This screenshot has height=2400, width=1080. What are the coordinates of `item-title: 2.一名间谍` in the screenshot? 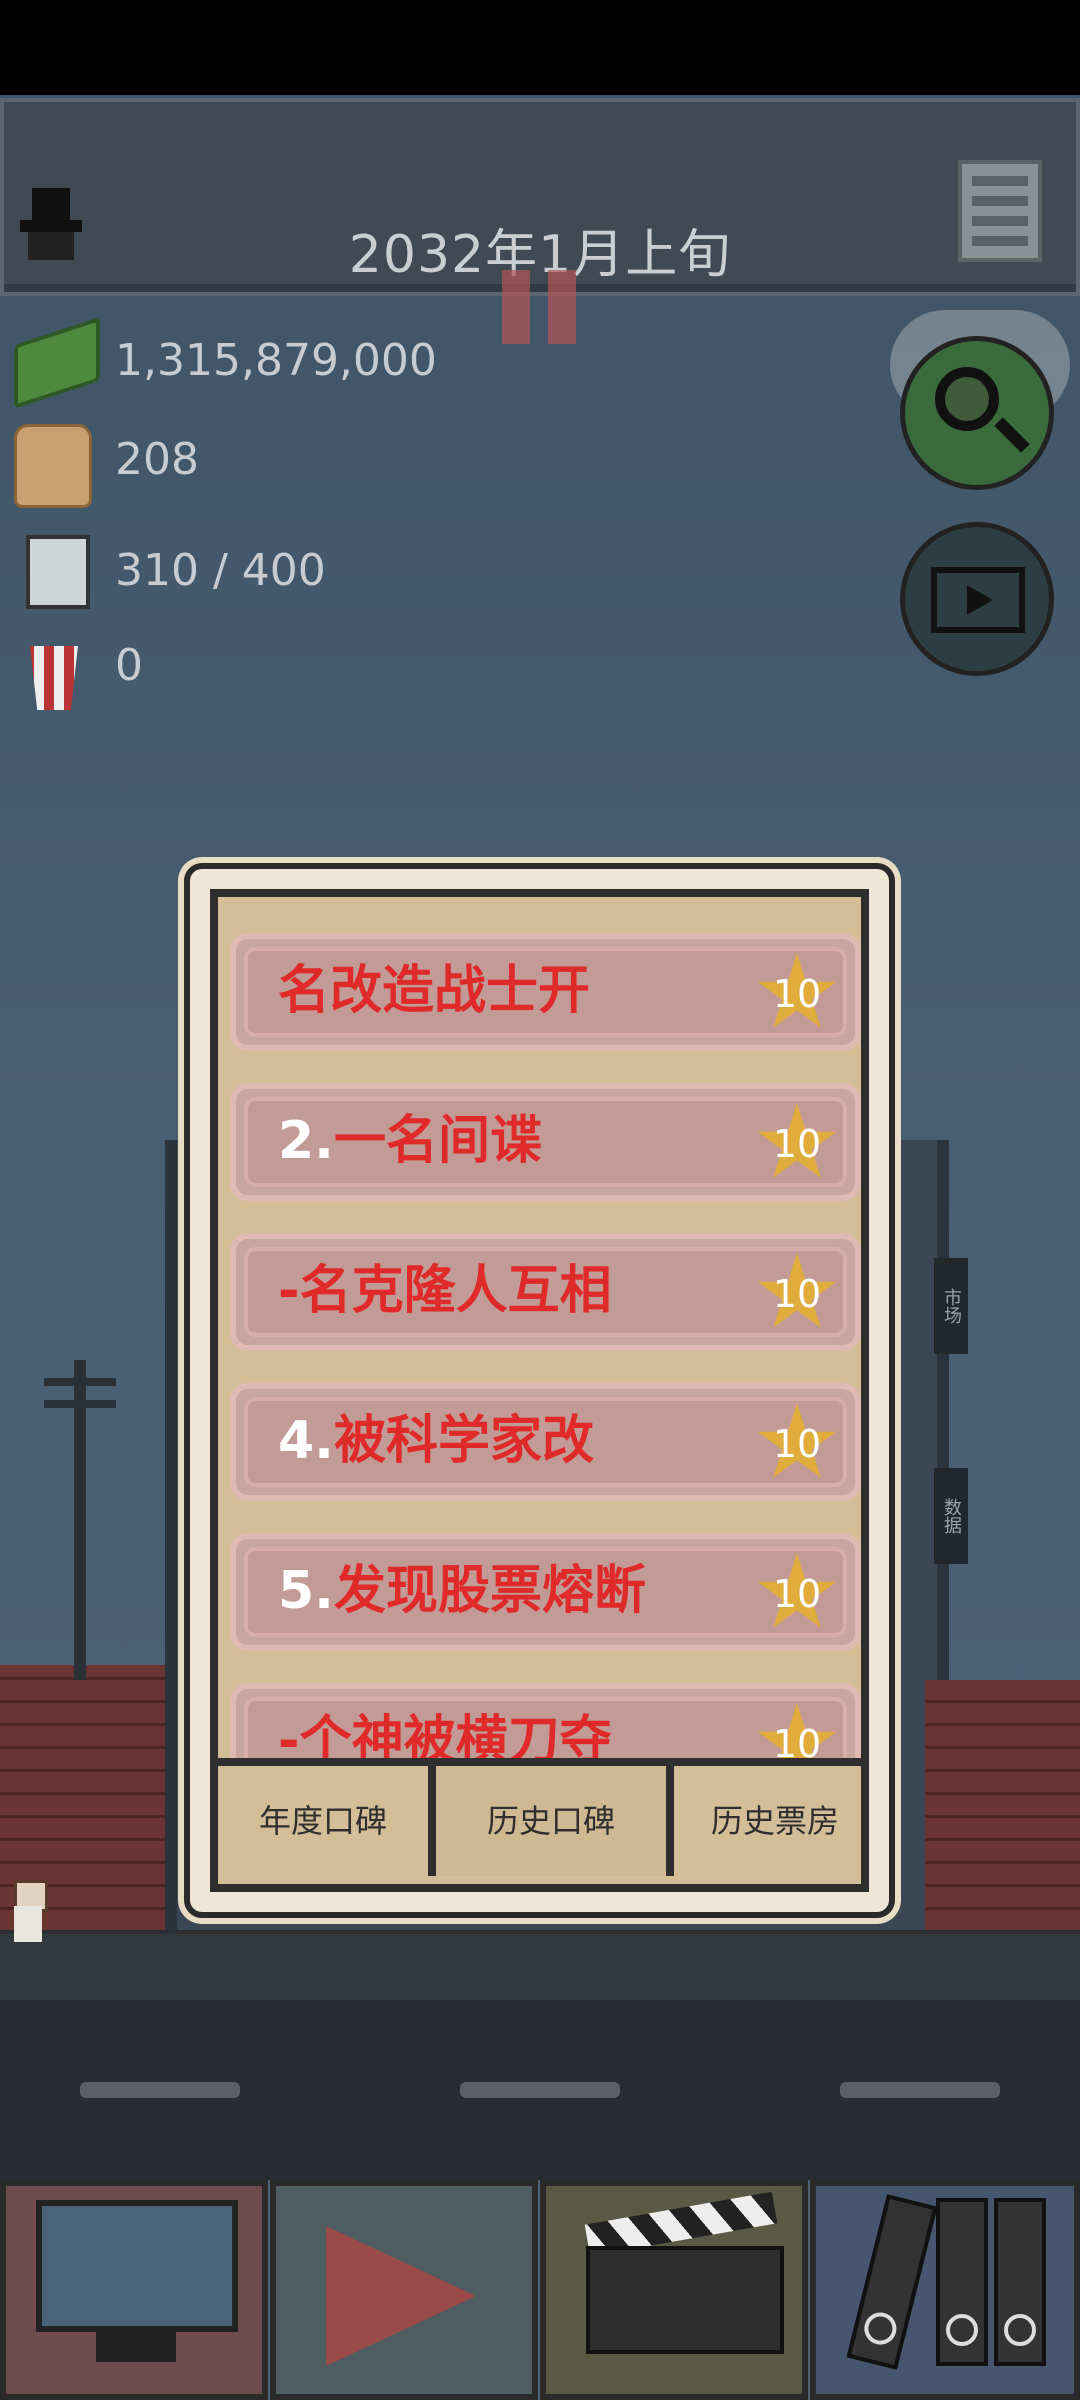 It's located at (410, 1141).